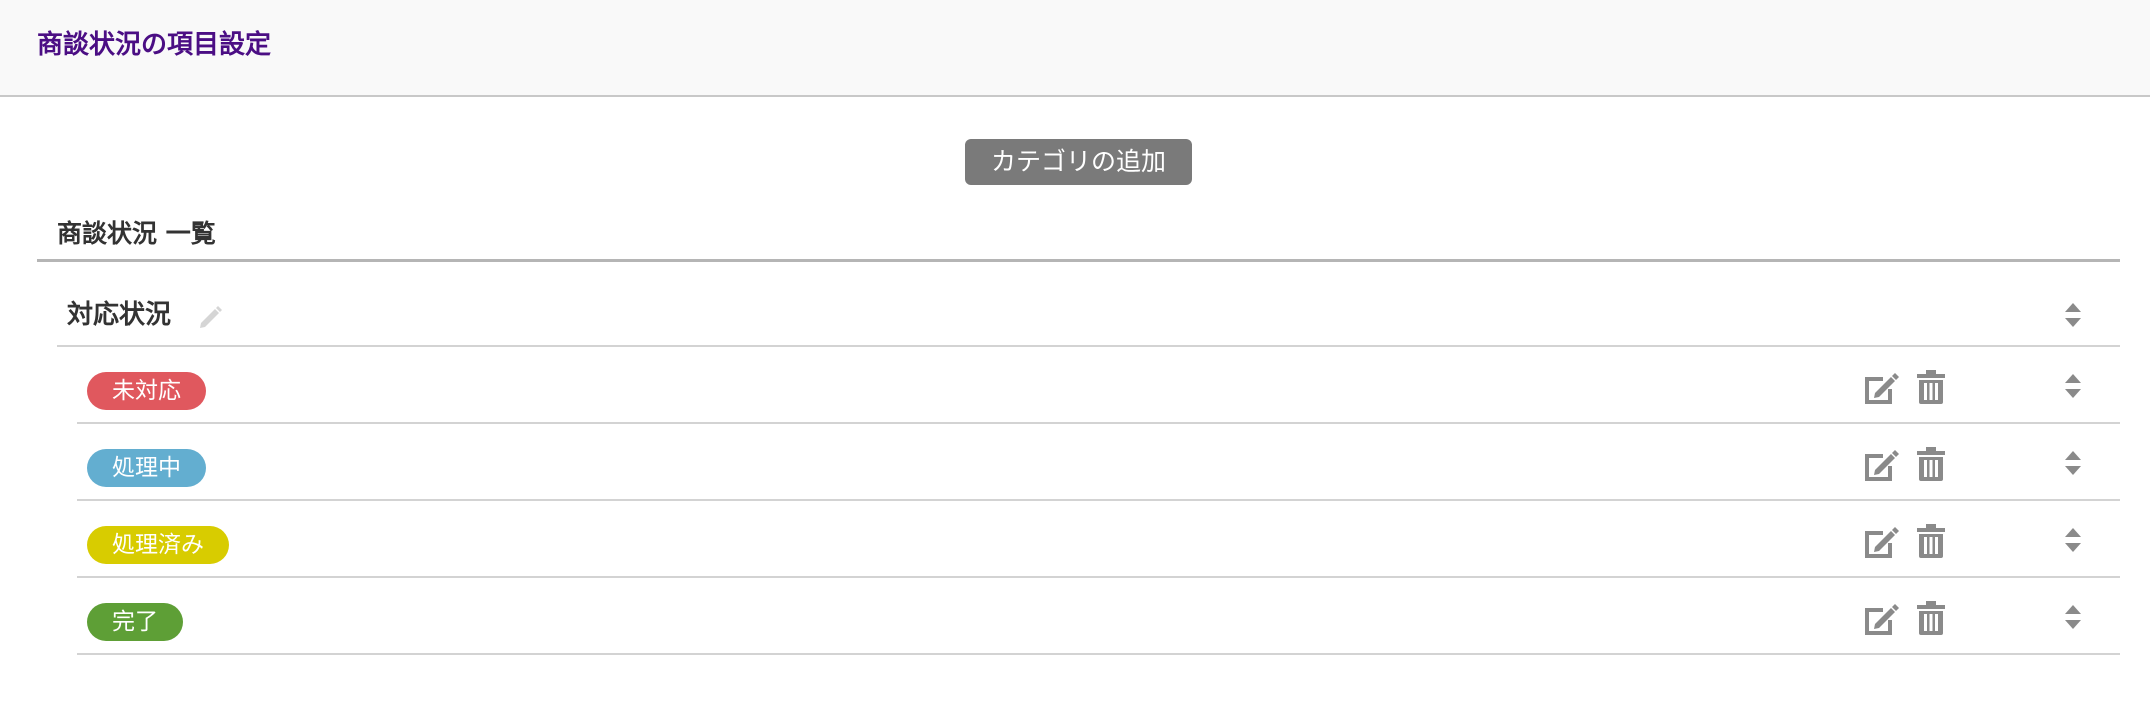  What do you see at coordinates (211, 317) in the screenshot?
I see `pencil-icon` at bounding box center [211, 317].